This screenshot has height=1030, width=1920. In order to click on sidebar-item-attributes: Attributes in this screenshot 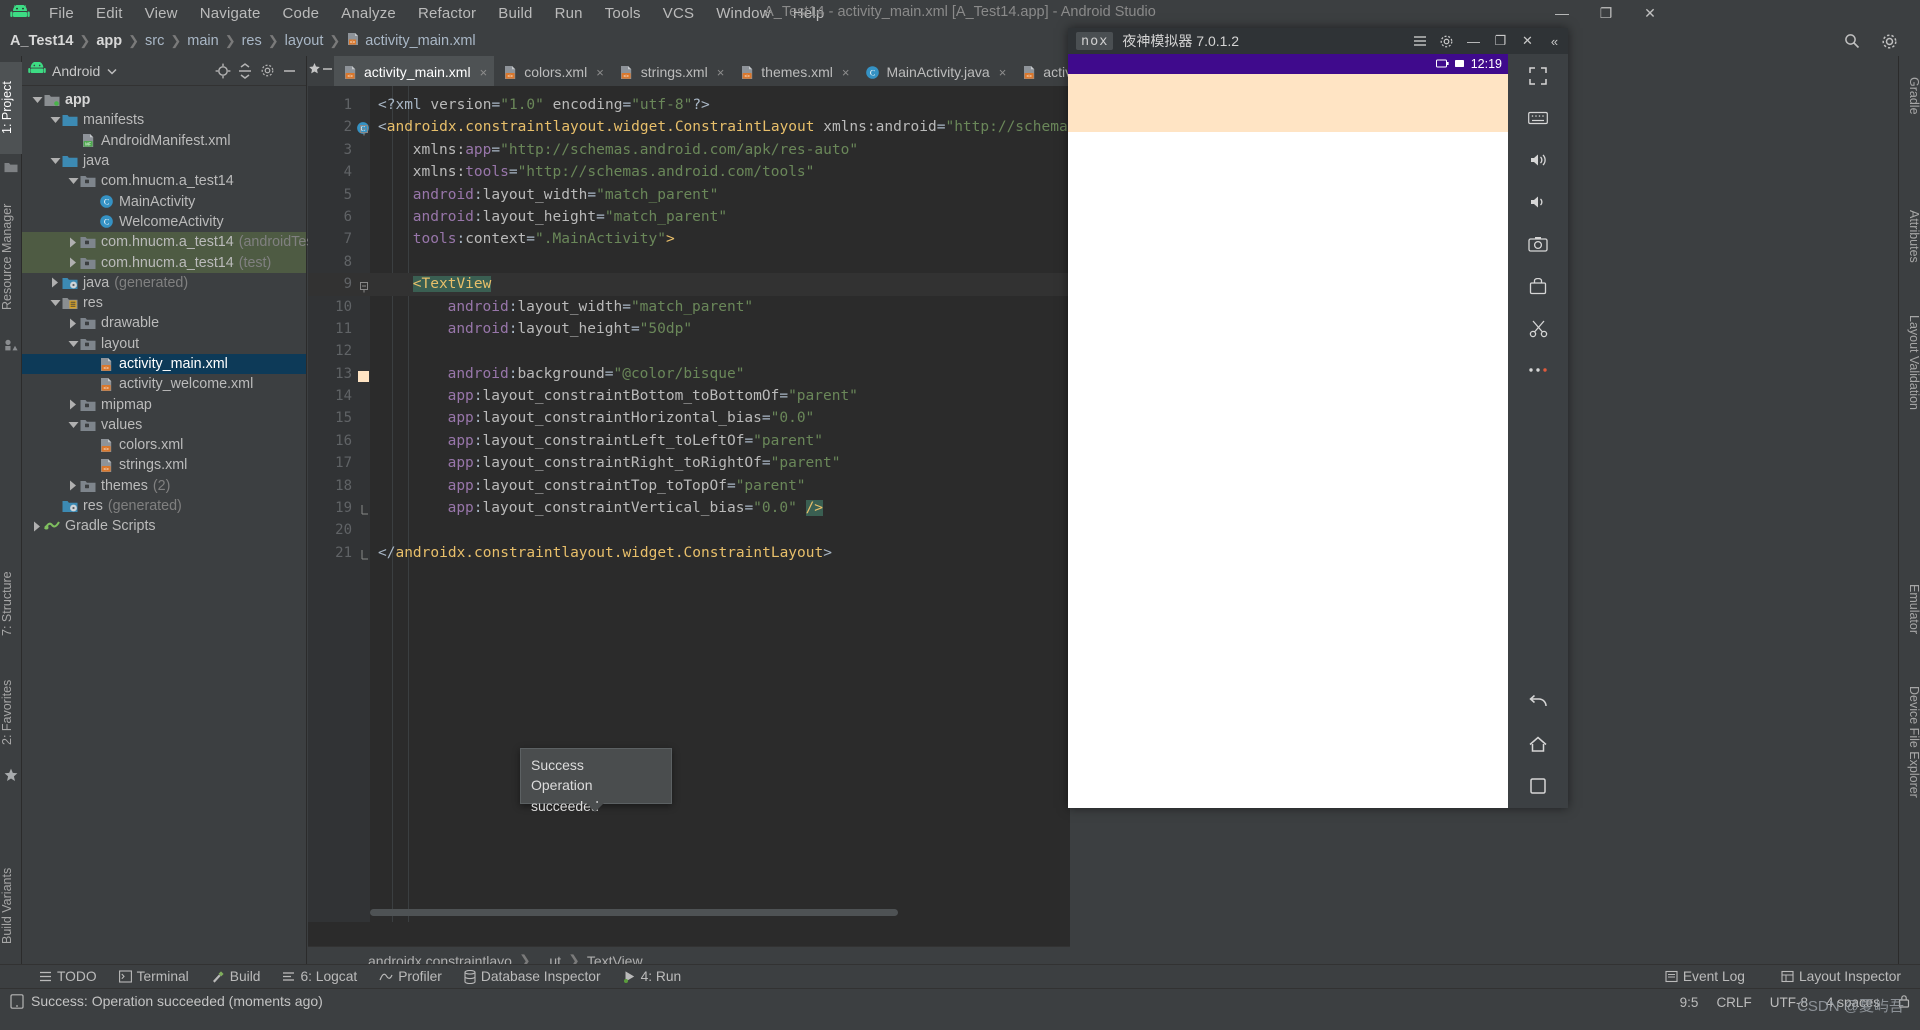, I will do `click(1909, 236)`.